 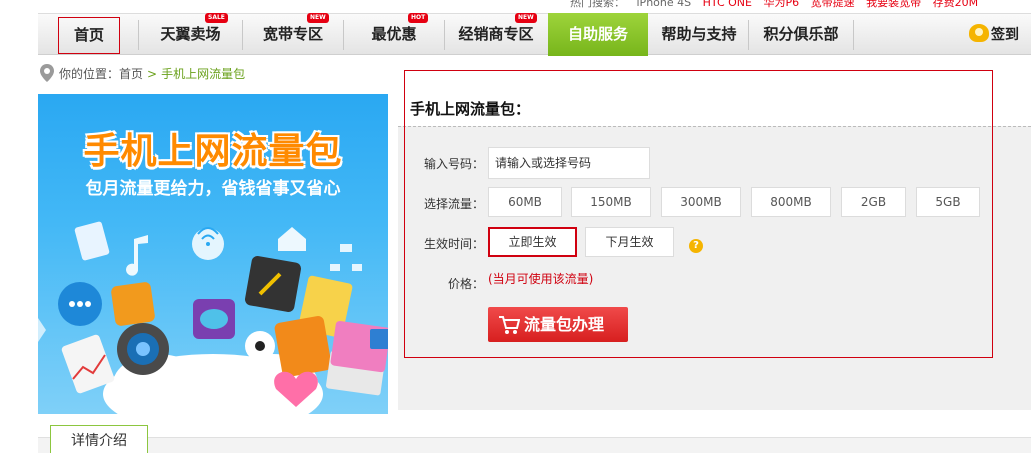 What do you see at coordinates (781, 4) in the screenshot?
I see `hot-keyword: 华为P6` at bounding box center [781, 4].